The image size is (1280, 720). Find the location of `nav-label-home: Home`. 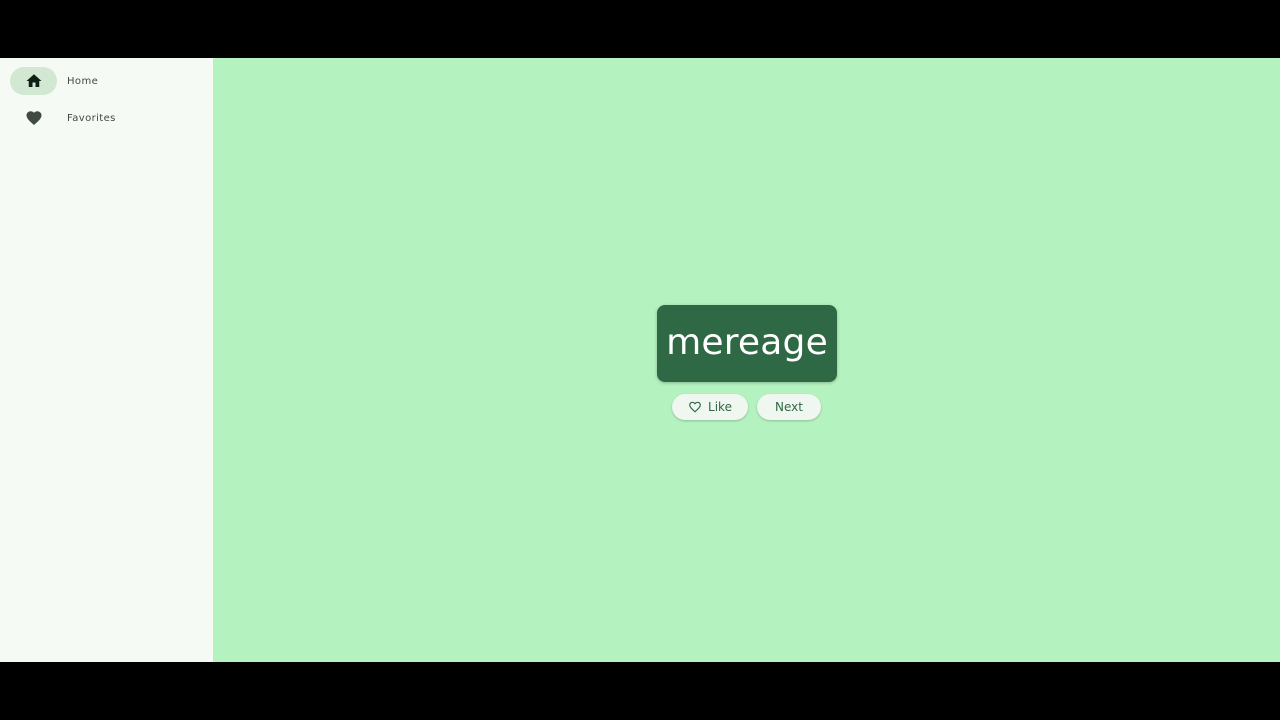

nav-label-home: Home is located at coordinates (83, 81).